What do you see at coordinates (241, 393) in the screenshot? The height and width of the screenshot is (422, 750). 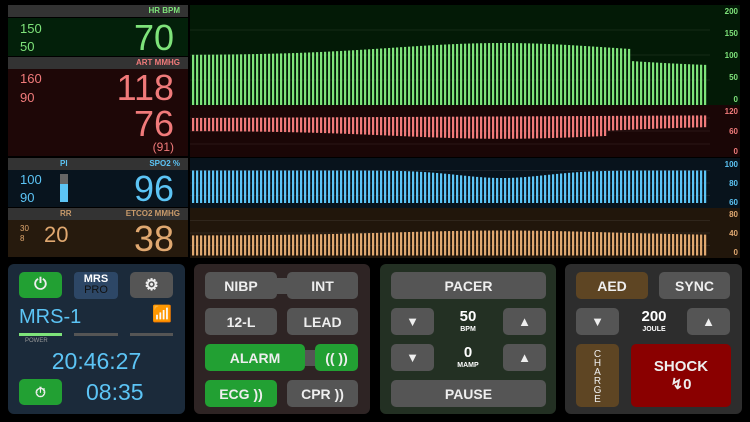 I see `ecg-button: ECG ))` at bounding box center [241, 393].